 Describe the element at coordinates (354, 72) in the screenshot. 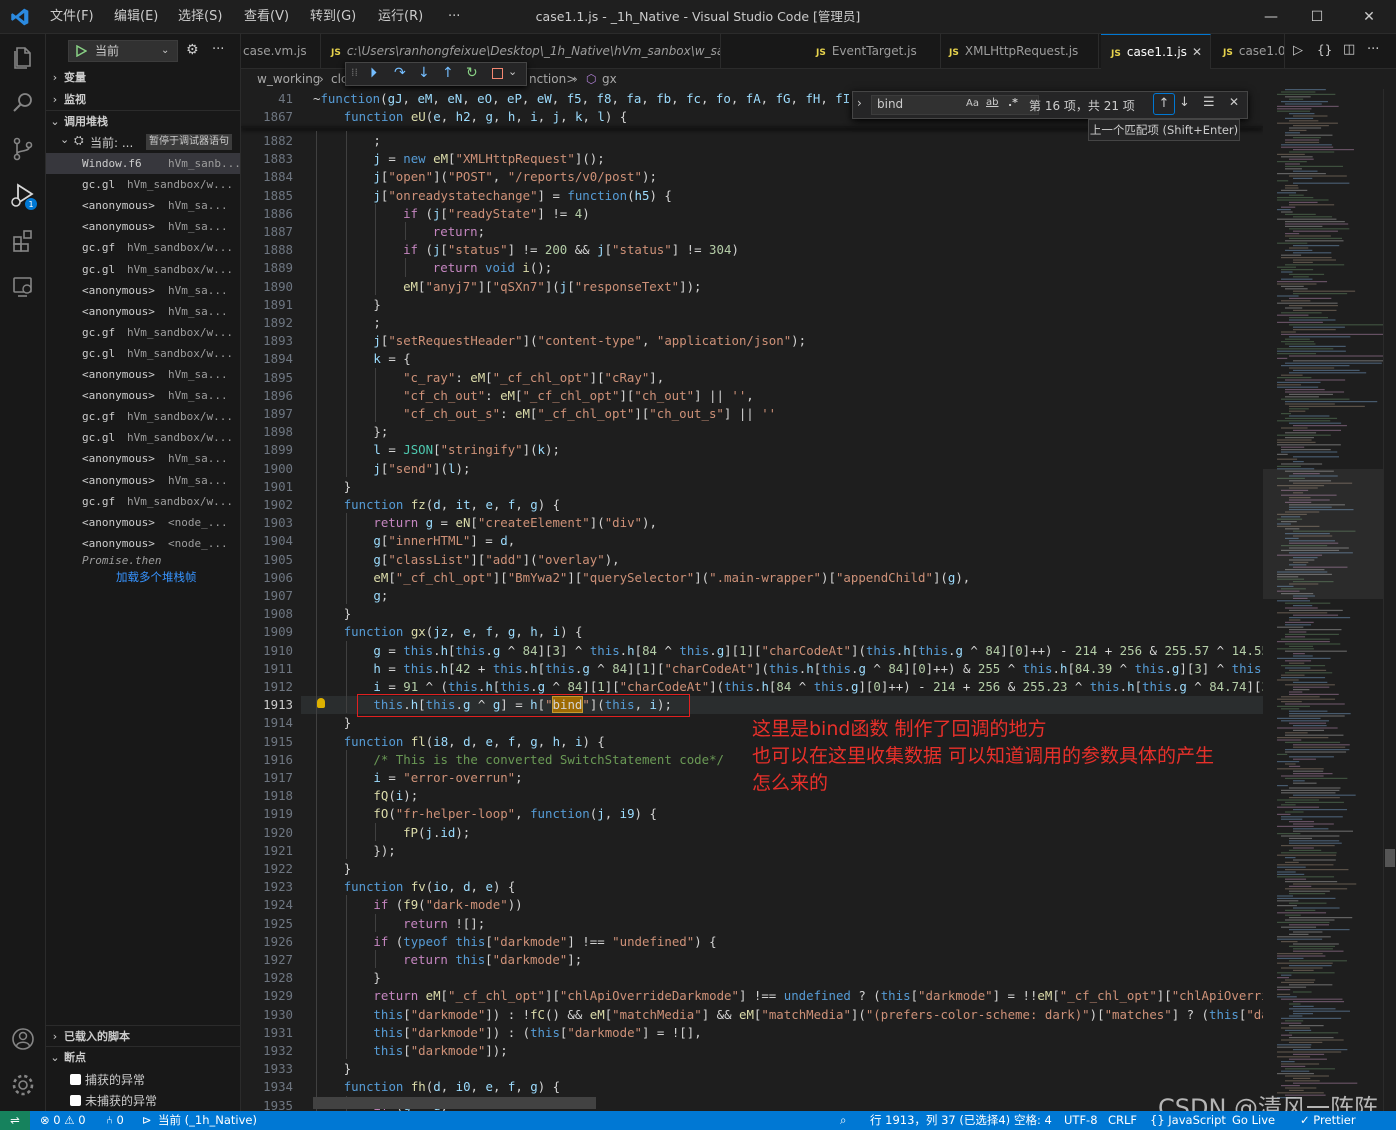

I see `drag-handle-icon: ⁞⁞` at that location.